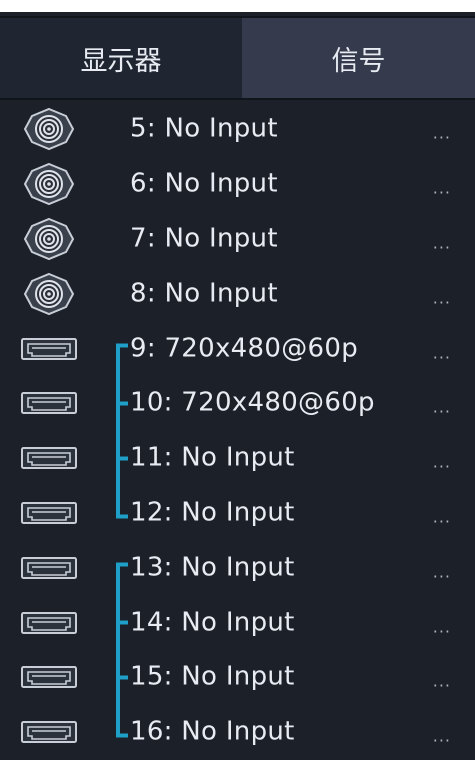  Describe the element at coordinates (121, 58) in the screenshot. I see `tab-displays: 显示器` at that location.